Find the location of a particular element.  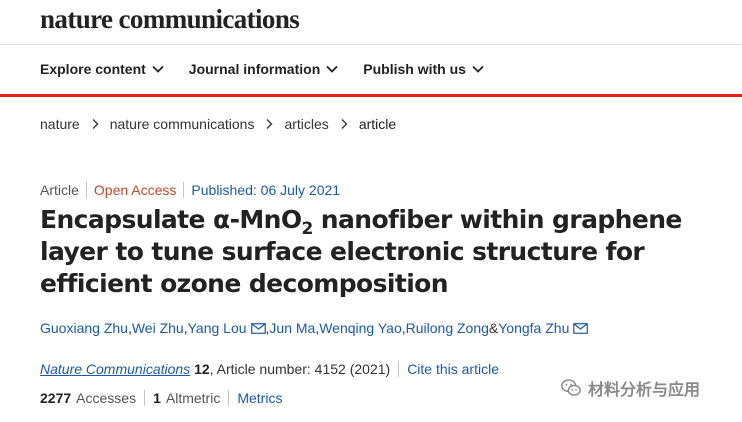

breadcrumb-nature: nature is located at coordinates (60, 124).